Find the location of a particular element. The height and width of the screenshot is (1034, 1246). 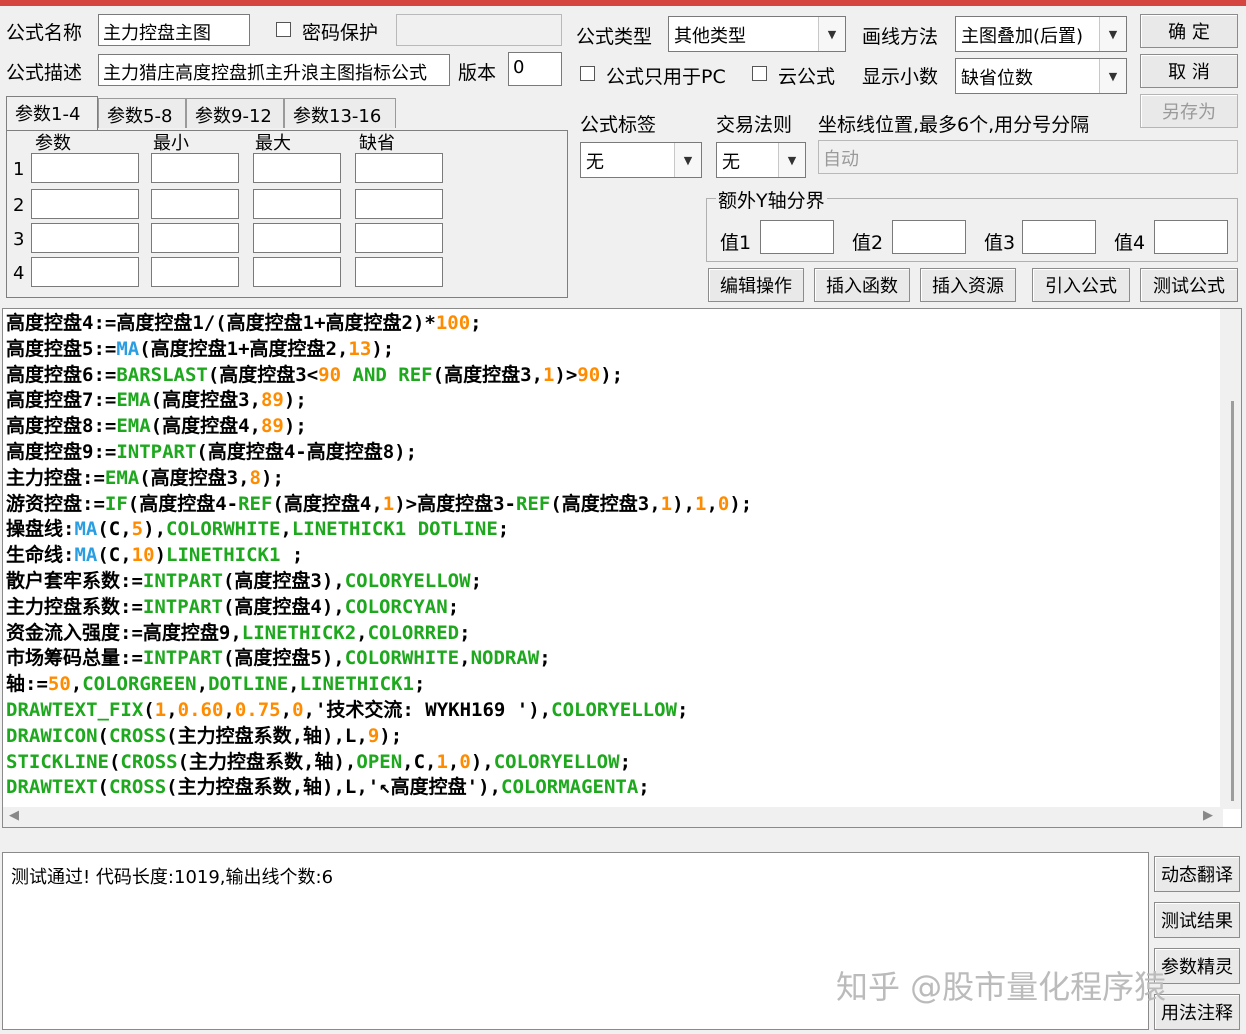

tab-params-13-16: 参数13-16 is located at coordinates (340, 113).